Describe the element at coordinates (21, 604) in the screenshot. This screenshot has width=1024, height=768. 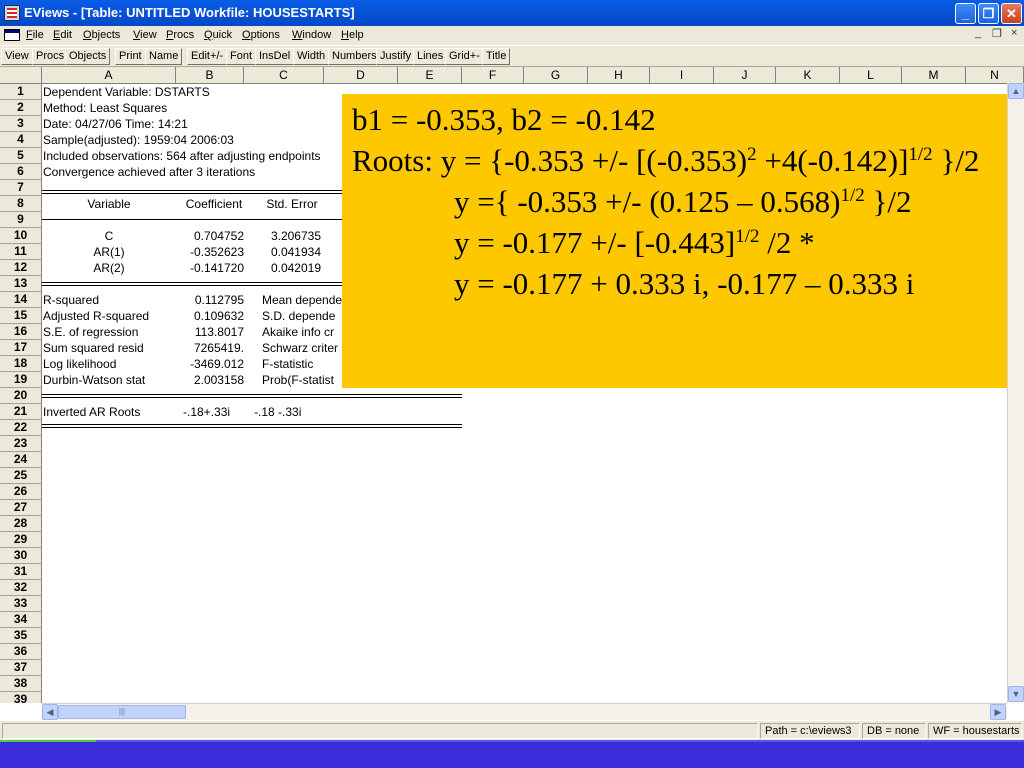
I see `row-header-33: 33` at that location.